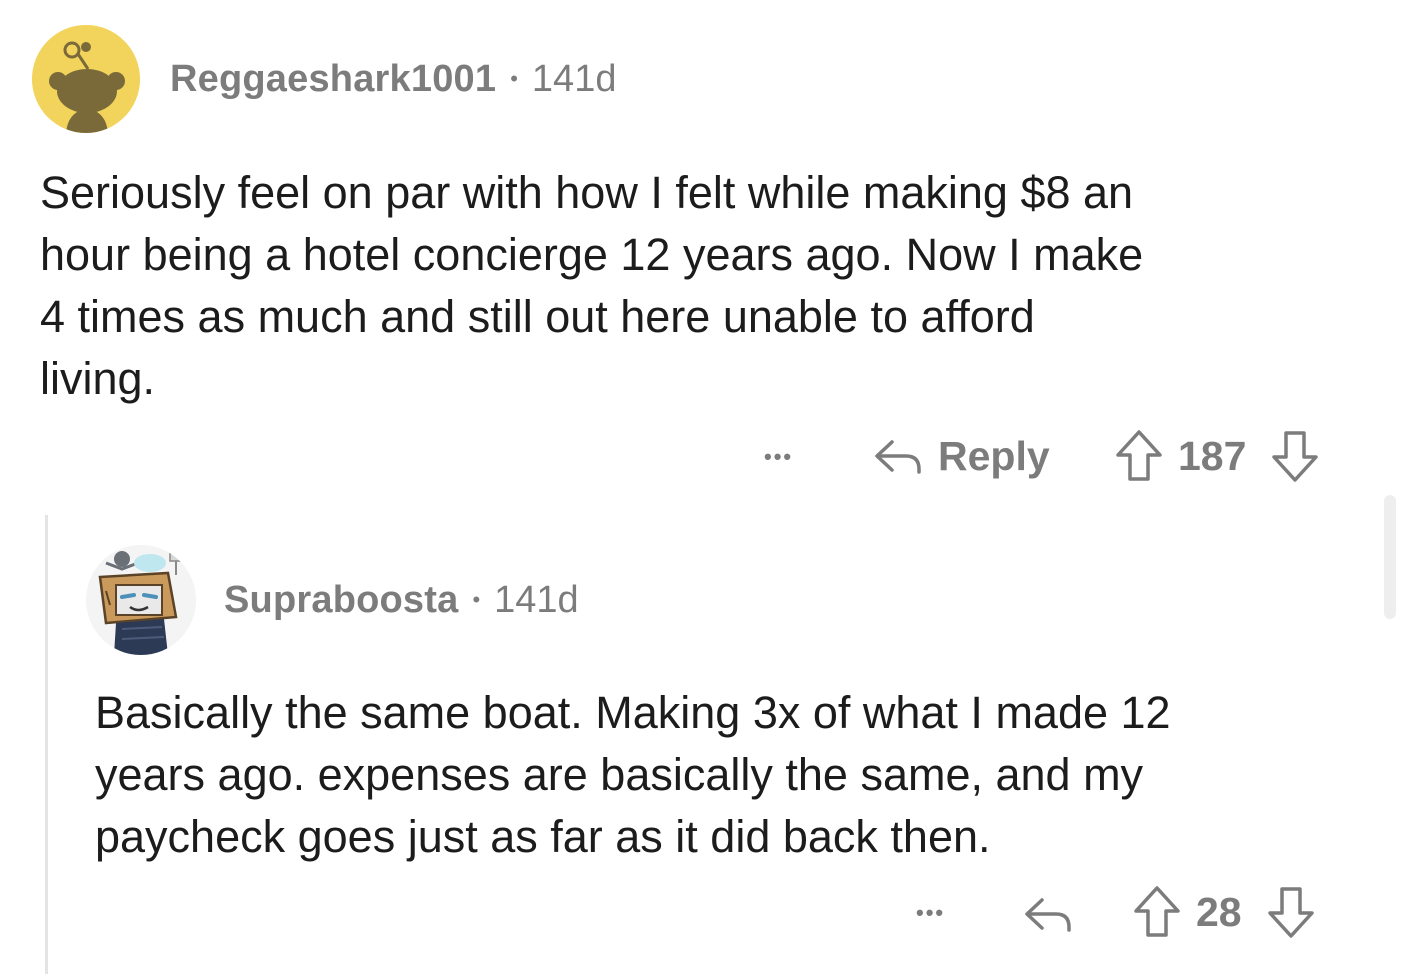 The image size is (1402, 974). I want to click on box-head-avatar-icon, so click(141, 600).